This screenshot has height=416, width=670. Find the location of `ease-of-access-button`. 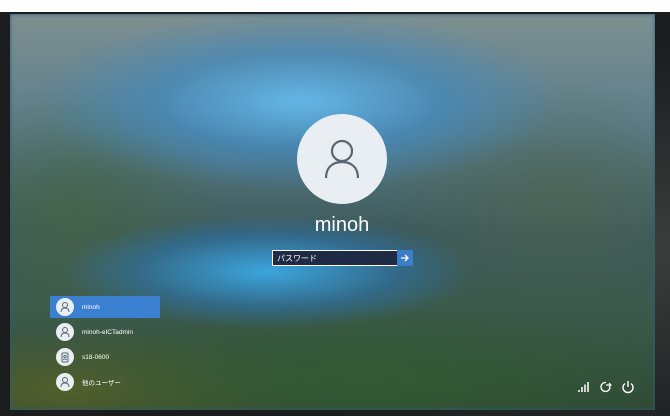

ease-of-access-button is located at coordinates (606, 387).